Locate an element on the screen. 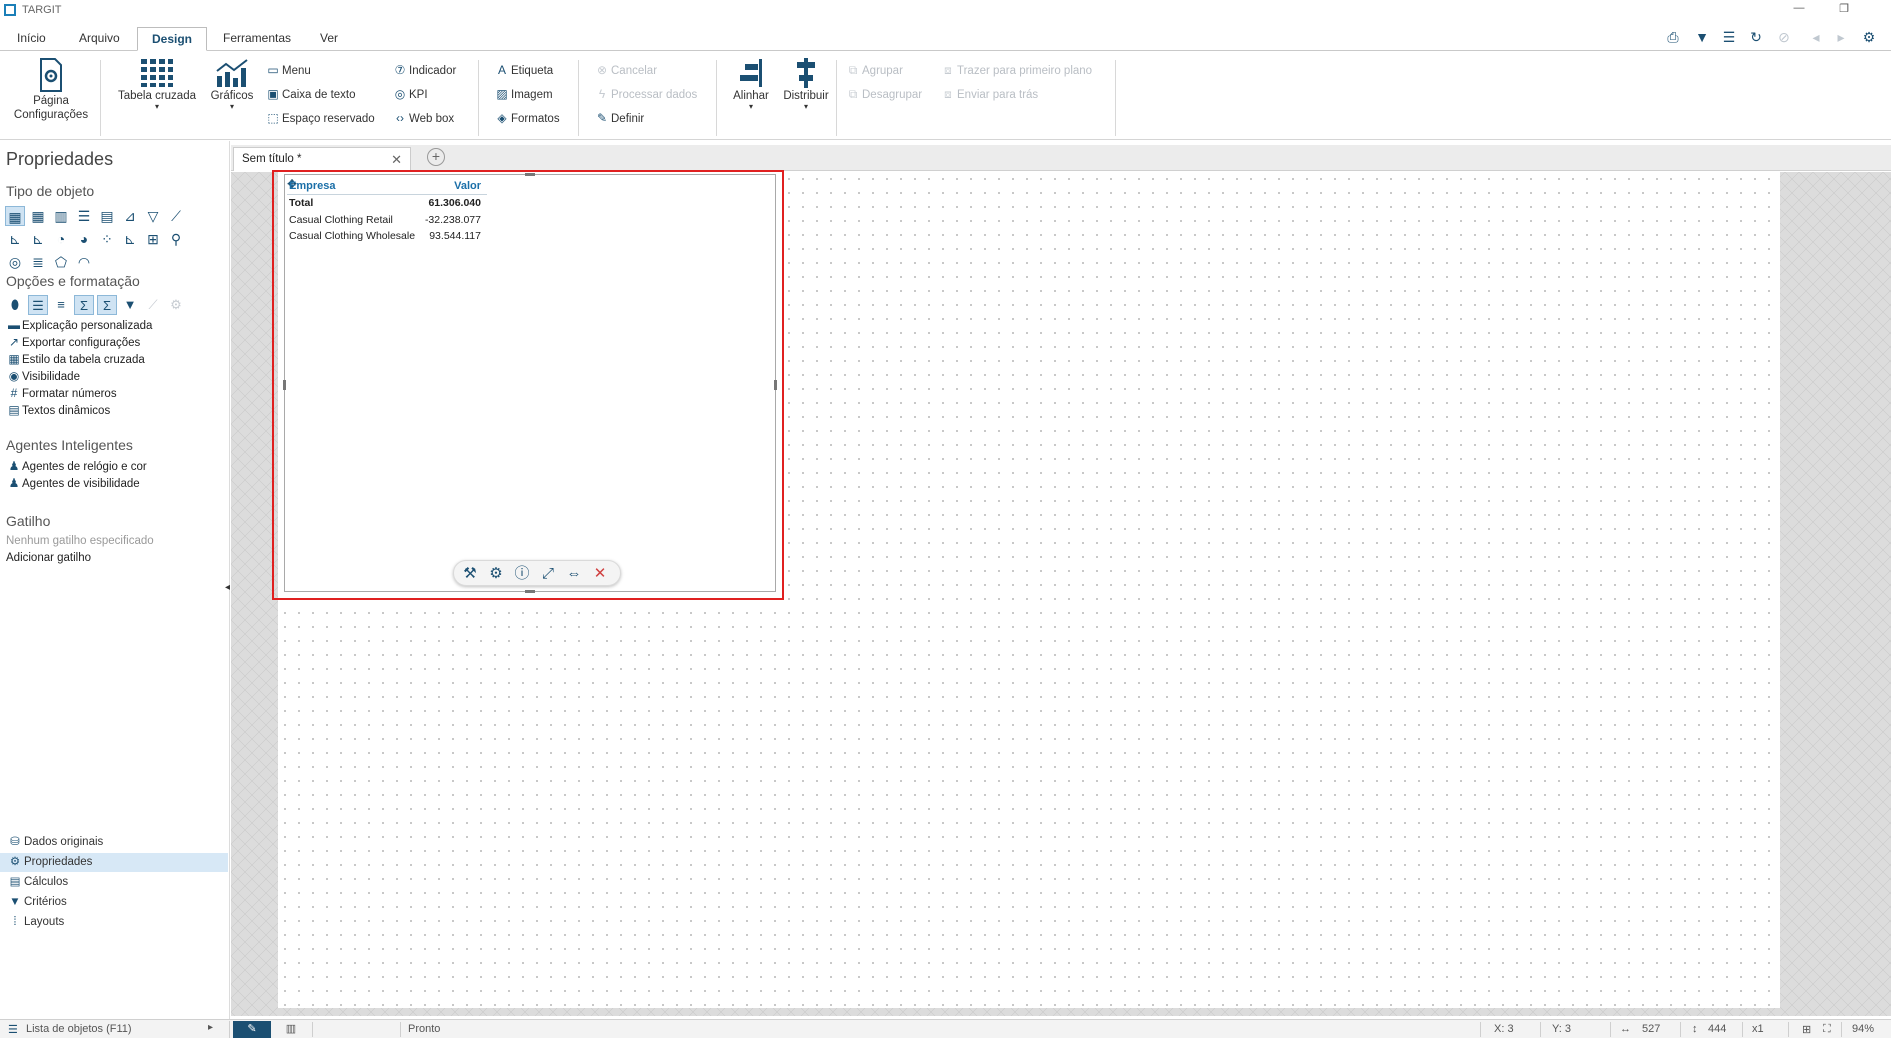  crosstab-style-item: ▦ Estilo da tabela cruzada is located at coordinates (75, 359).